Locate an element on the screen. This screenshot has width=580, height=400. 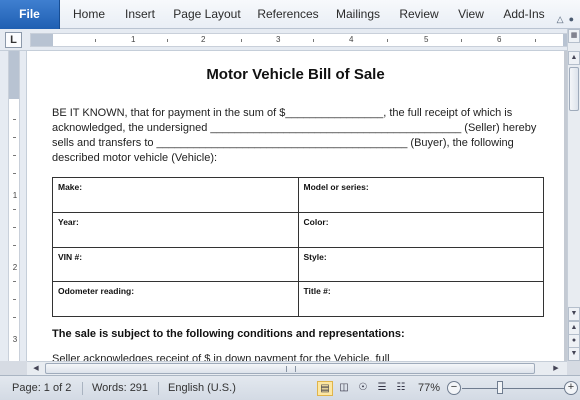
ruler-number: 6 is located at coordinates (499, 39).